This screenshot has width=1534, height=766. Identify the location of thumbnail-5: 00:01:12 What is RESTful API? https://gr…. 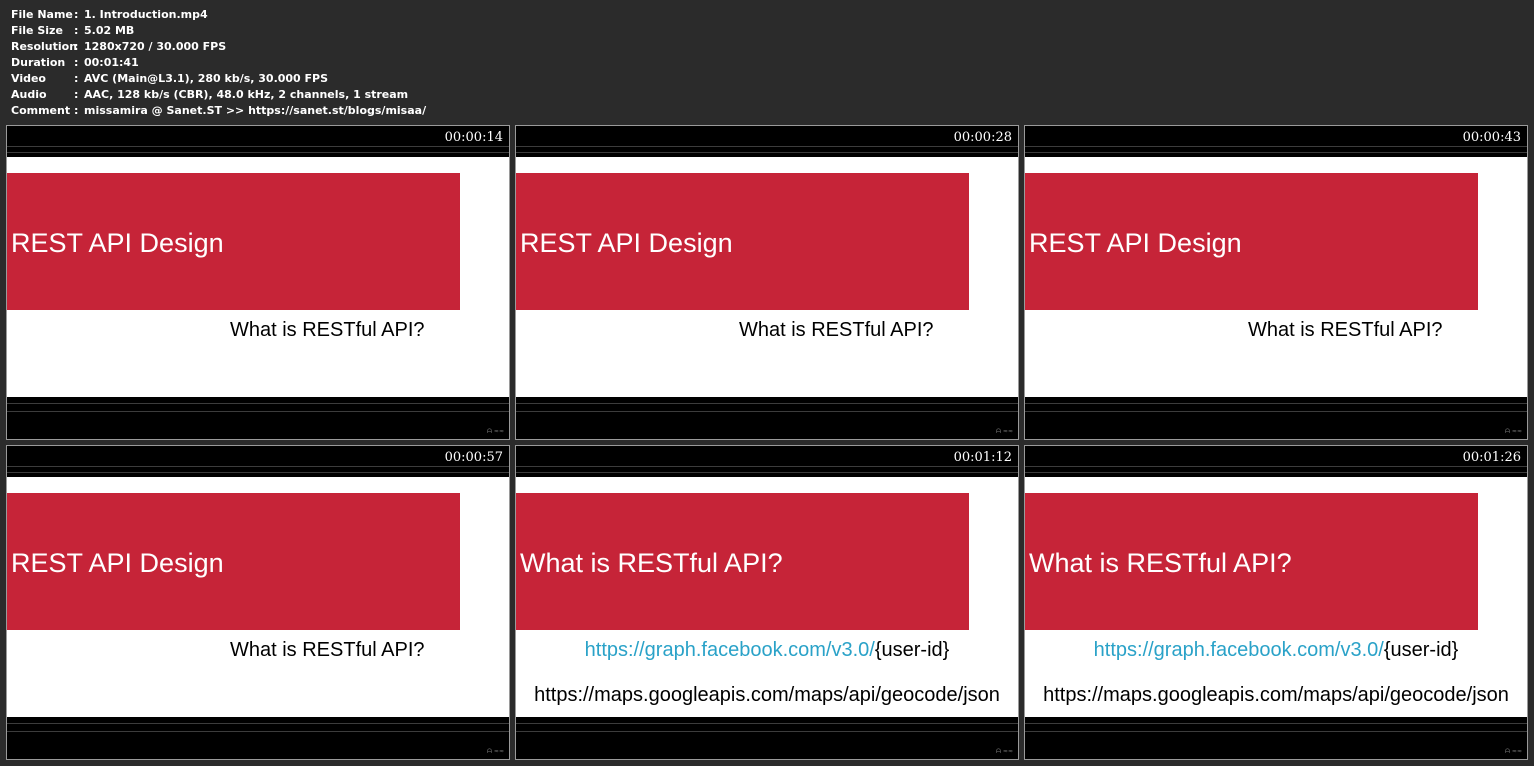
(767, 602).